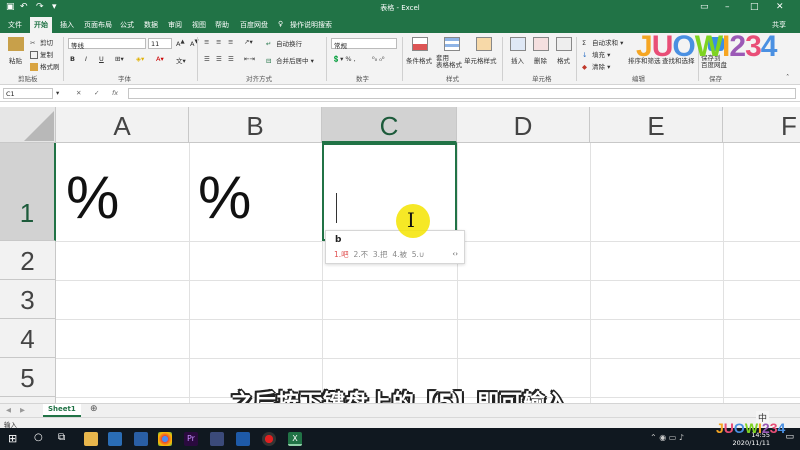 The height and width of the screenshot is (450, 800). What do you see at coordinates (191, 439) in the screenshot?
I see `premiere-icon: Pr` at bounding box center [191, 439].